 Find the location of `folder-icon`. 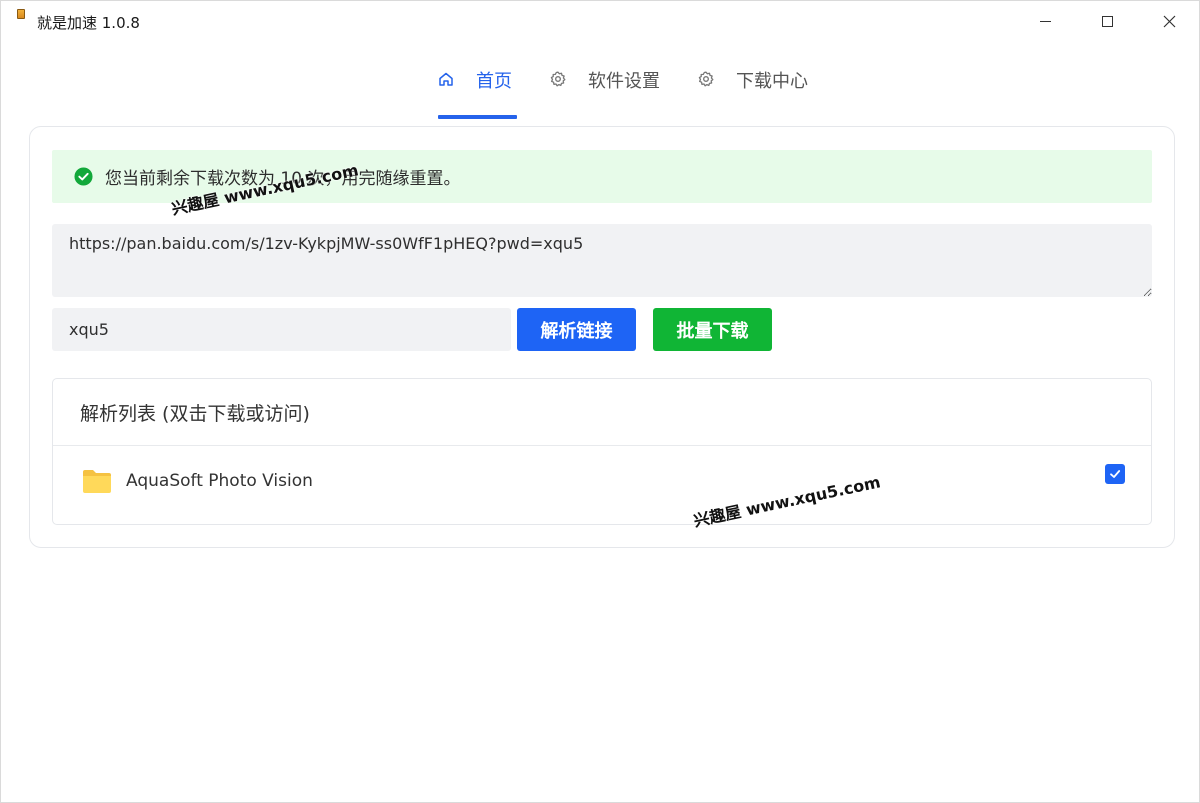

folder-icon is located at coordinates (97, 481).